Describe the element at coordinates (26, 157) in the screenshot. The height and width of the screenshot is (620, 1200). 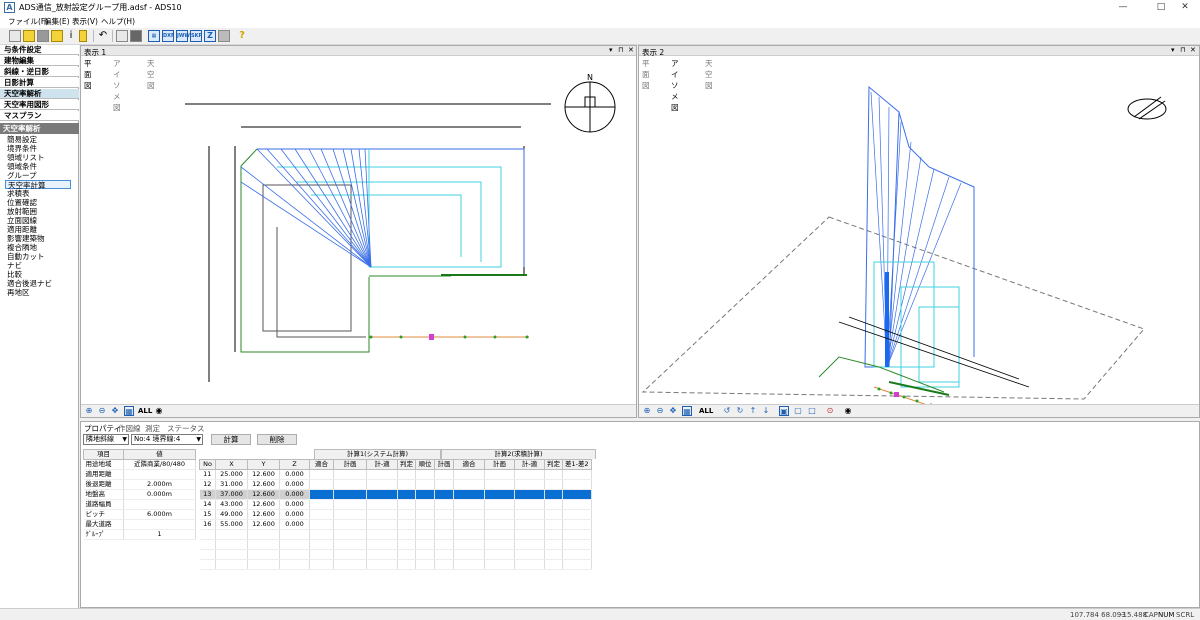
I see `left-item: 領域リスト` at that location.